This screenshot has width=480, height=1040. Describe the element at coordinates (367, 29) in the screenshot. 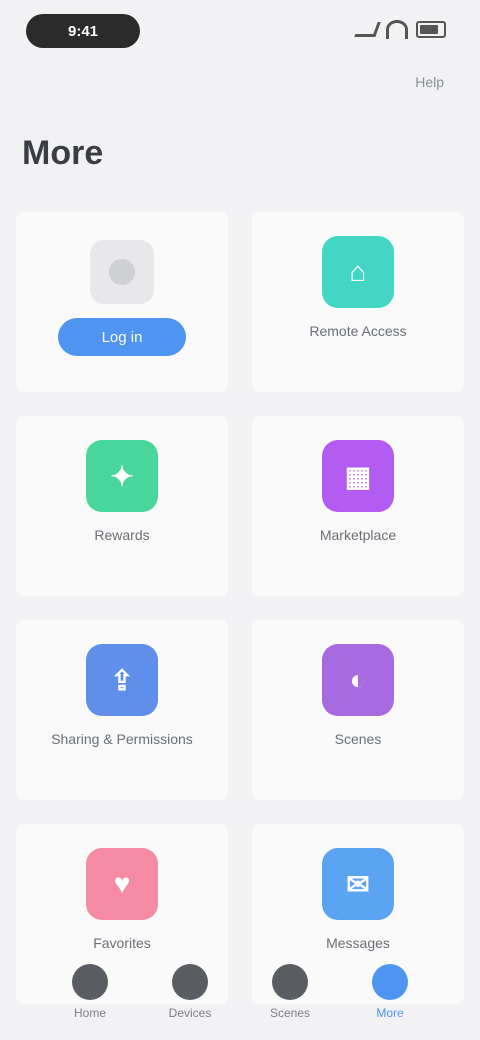

I see `signal-icon` at that location.